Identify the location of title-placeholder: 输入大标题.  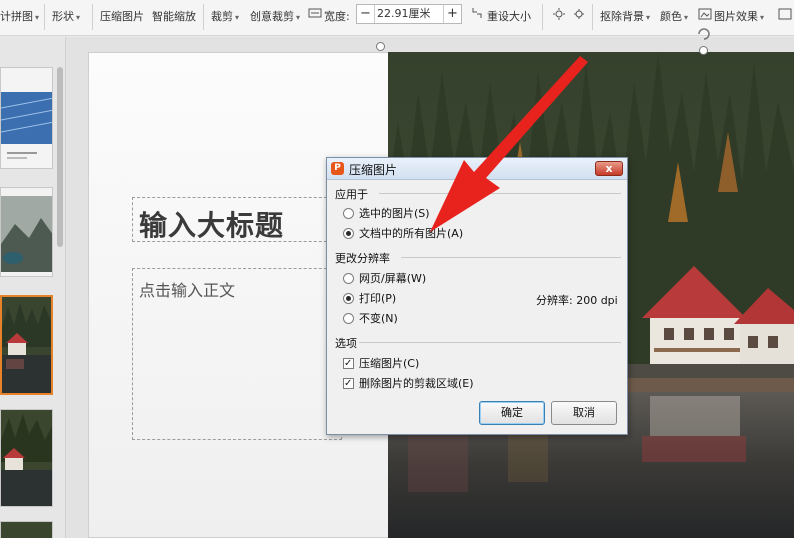
(237, 219).